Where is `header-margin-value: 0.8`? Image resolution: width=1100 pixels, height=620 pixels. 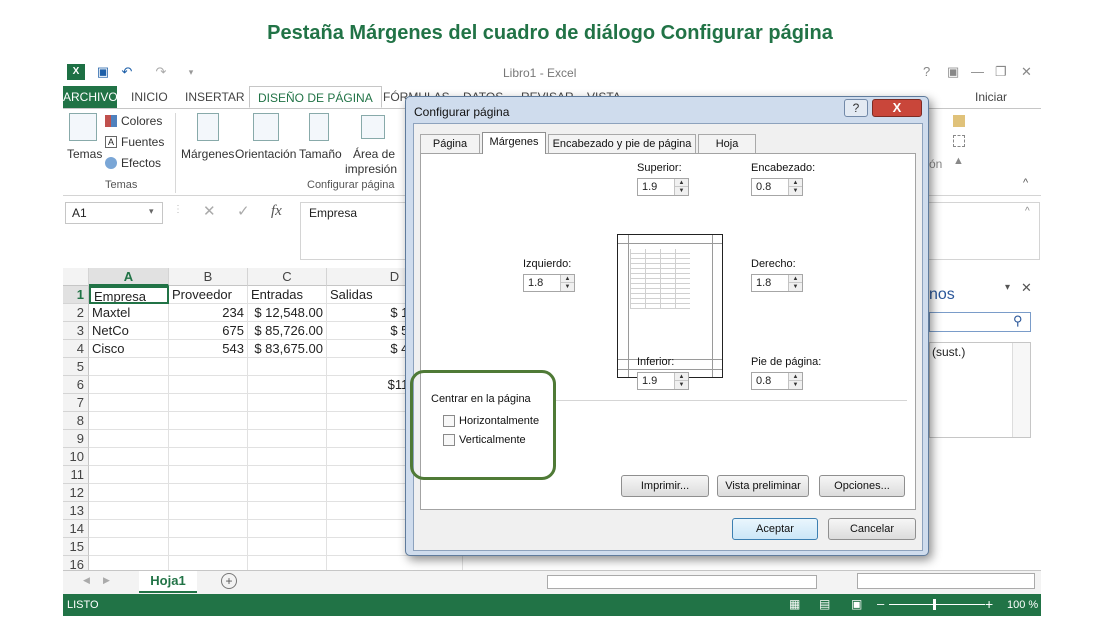 header-margin-value: 0.8 is located at coordinates (763, 187).